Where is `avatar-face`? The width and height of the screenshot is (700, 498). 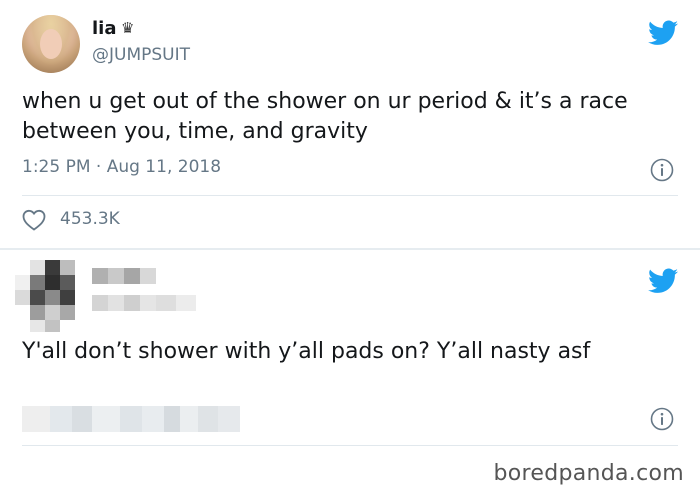
avatar-face is located at coordinates (51, 44).